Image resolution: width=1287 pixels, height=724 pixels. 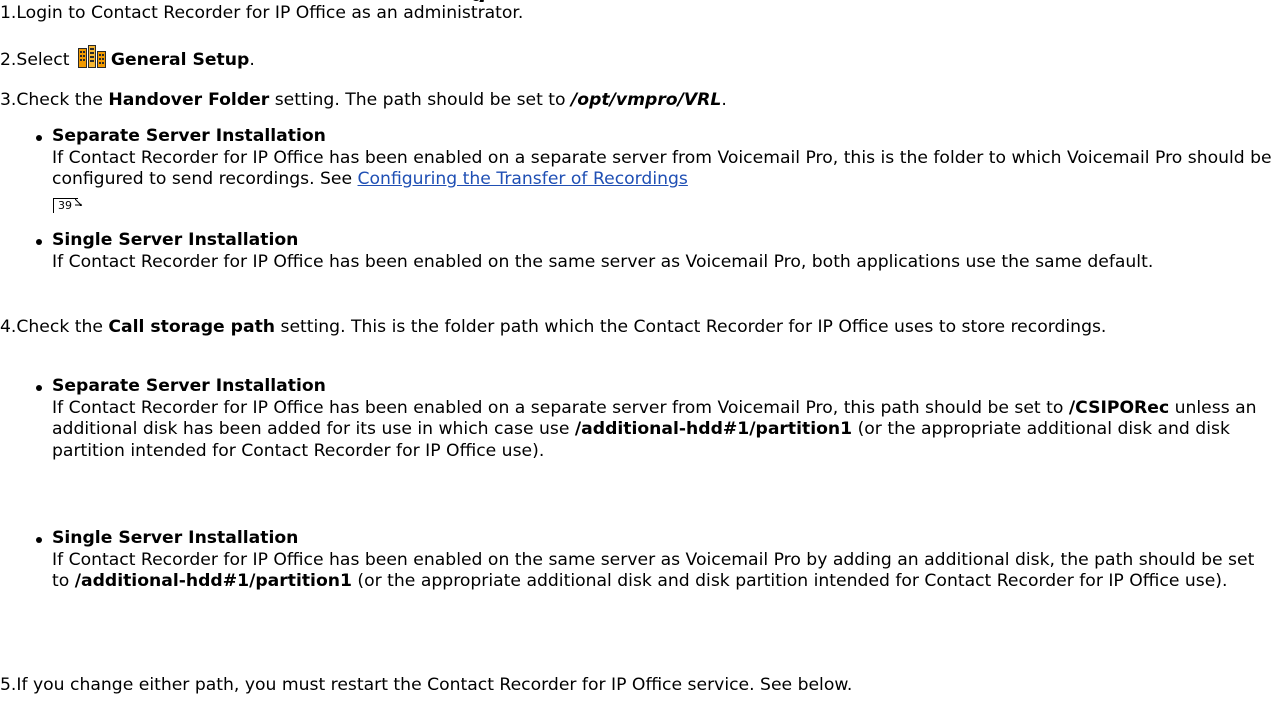 I want to click on step-number: 3., so click(x=8, y=100).